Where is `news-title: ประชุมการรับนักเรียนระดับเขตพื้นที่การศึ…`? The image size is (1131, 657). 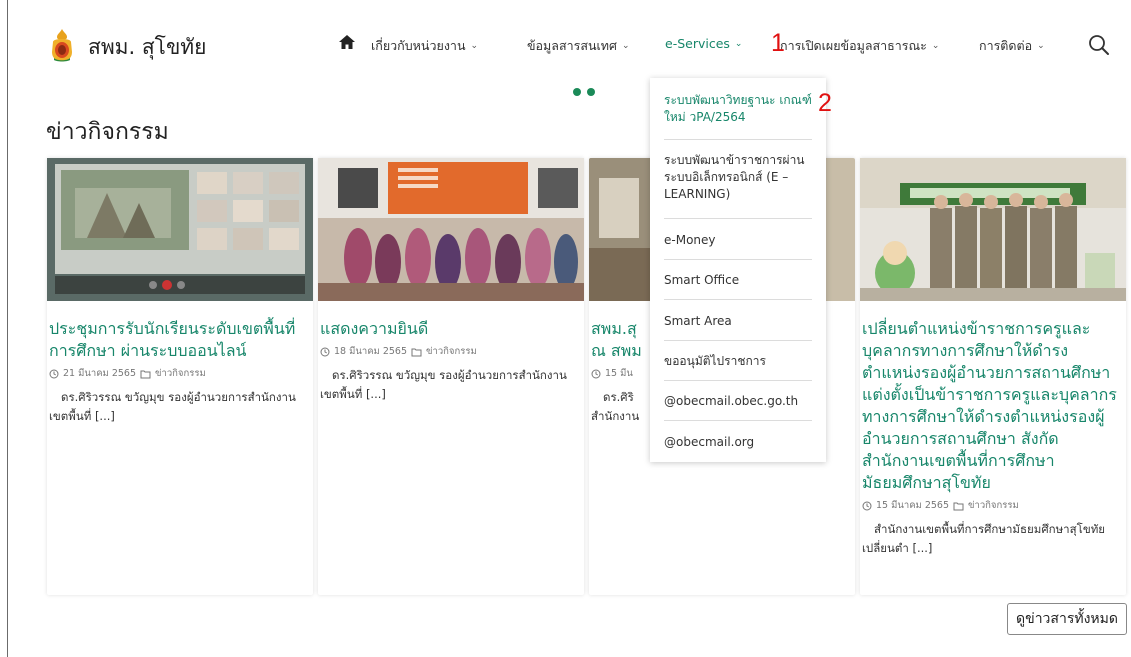
news-title: ประชุมการรับนักเรียนระดับเขตพื้นที่การศึ… is located at coordinates (180, 340).